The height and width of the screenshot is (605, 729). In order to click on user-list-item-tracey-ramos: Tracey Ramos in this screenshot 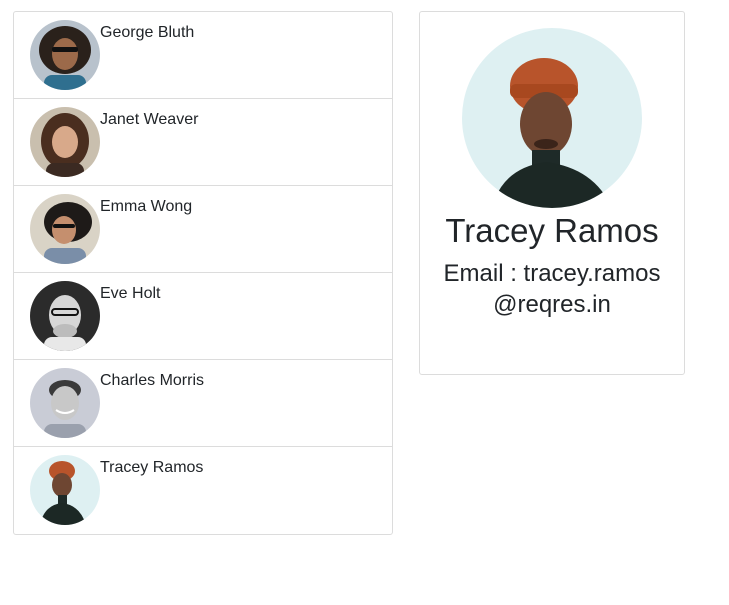, I will do `click(203, 490)`.